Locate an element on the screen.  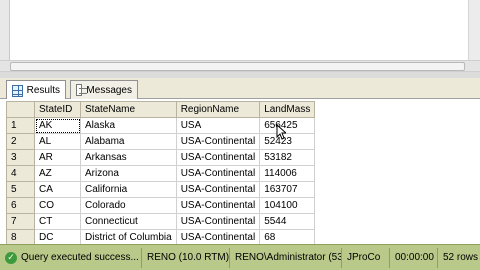
cell-statename: California is located at coordinates (128, 189).